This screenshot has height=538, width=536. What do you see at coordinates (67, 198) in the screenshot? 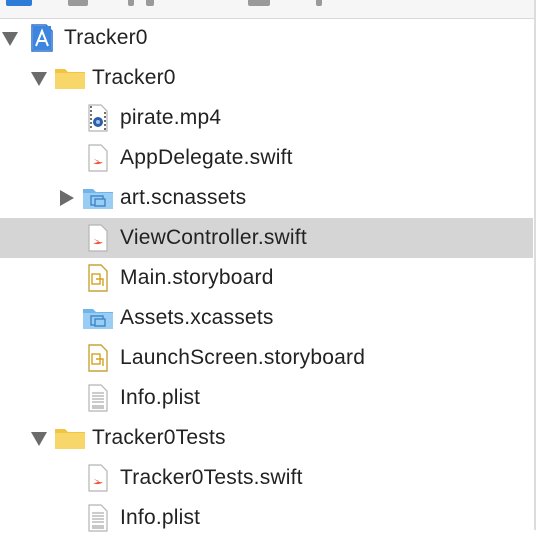
I see `disclosure-collapsed-icon` at bounding box center [67, 198].